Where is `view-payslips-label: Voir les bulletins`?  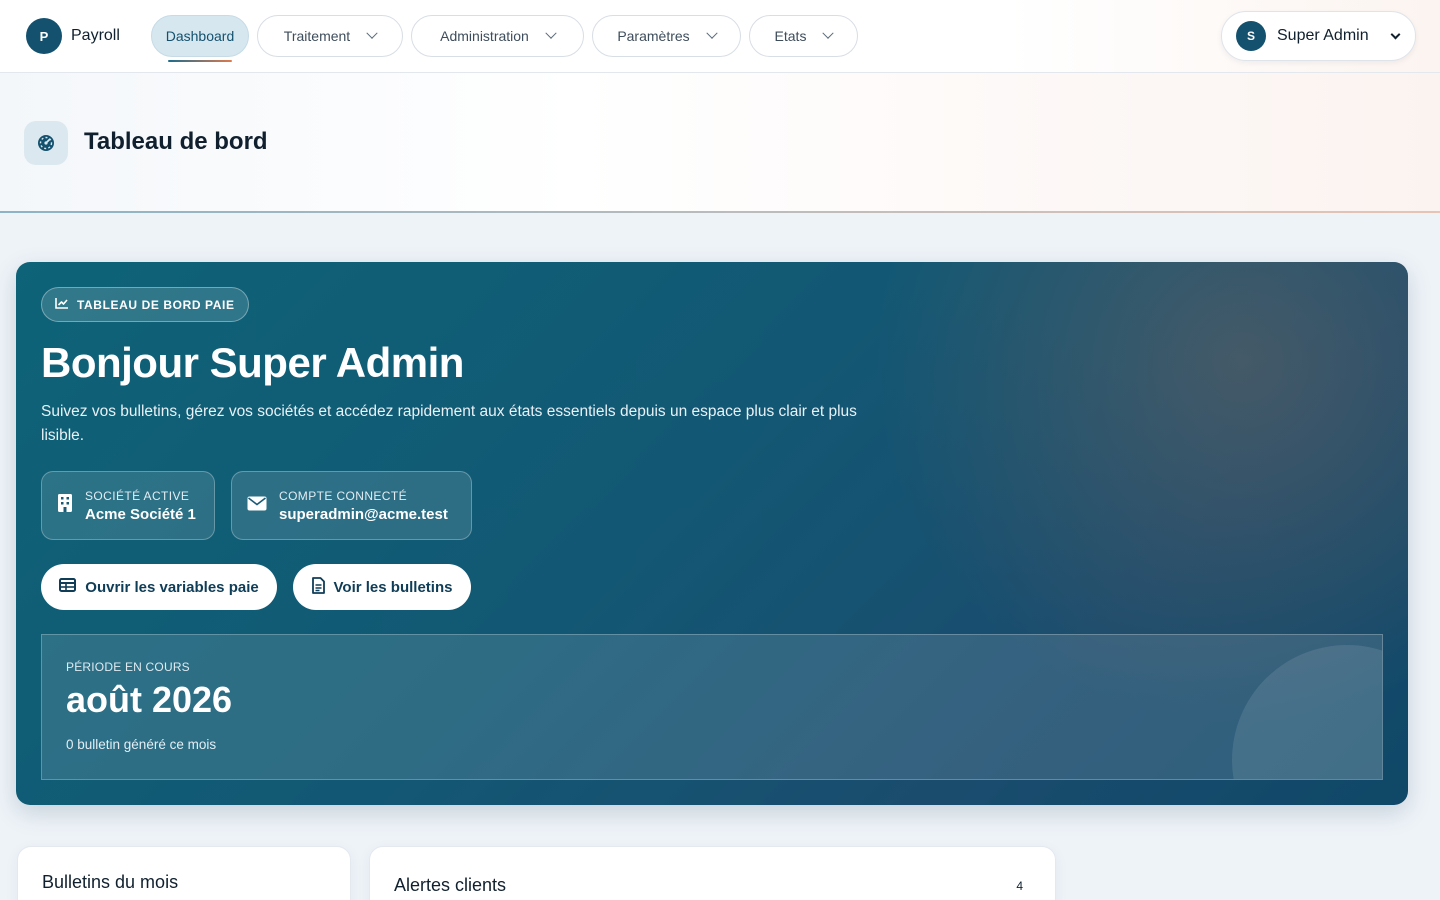 view-payslips-label: Voir les bulletins is located at coordinates (393, 587).